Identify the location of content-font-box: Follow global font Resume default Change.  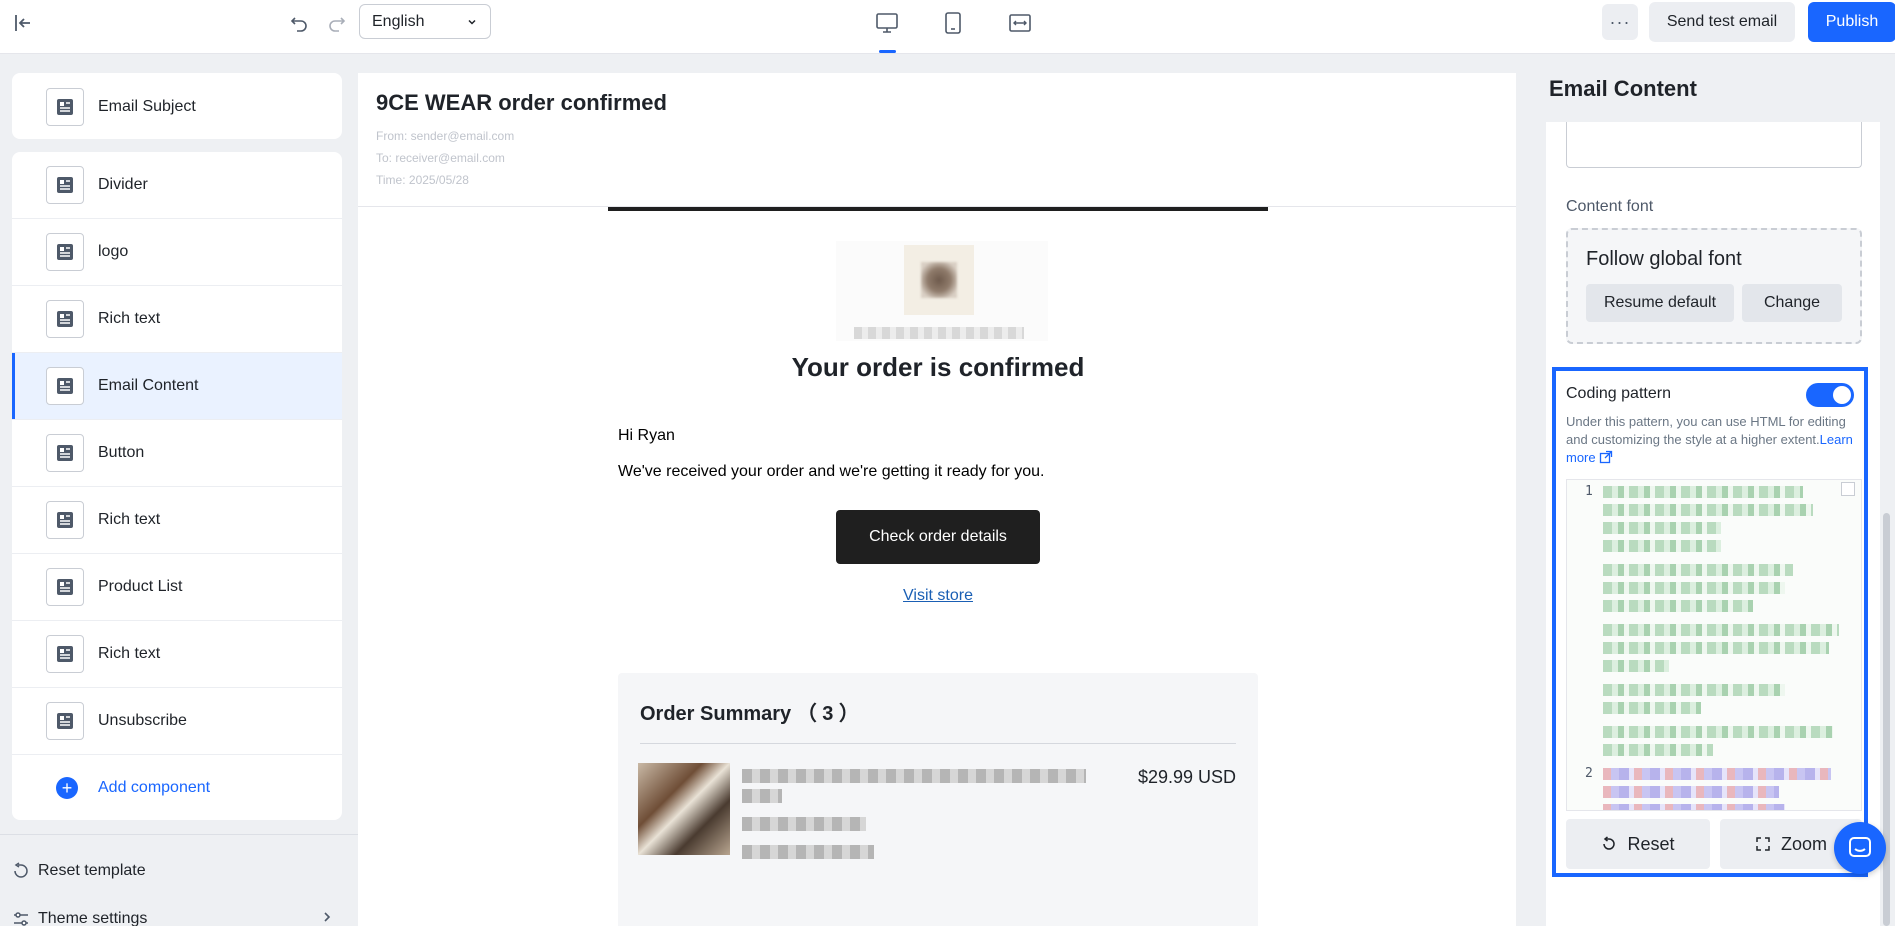
(1714, 286).